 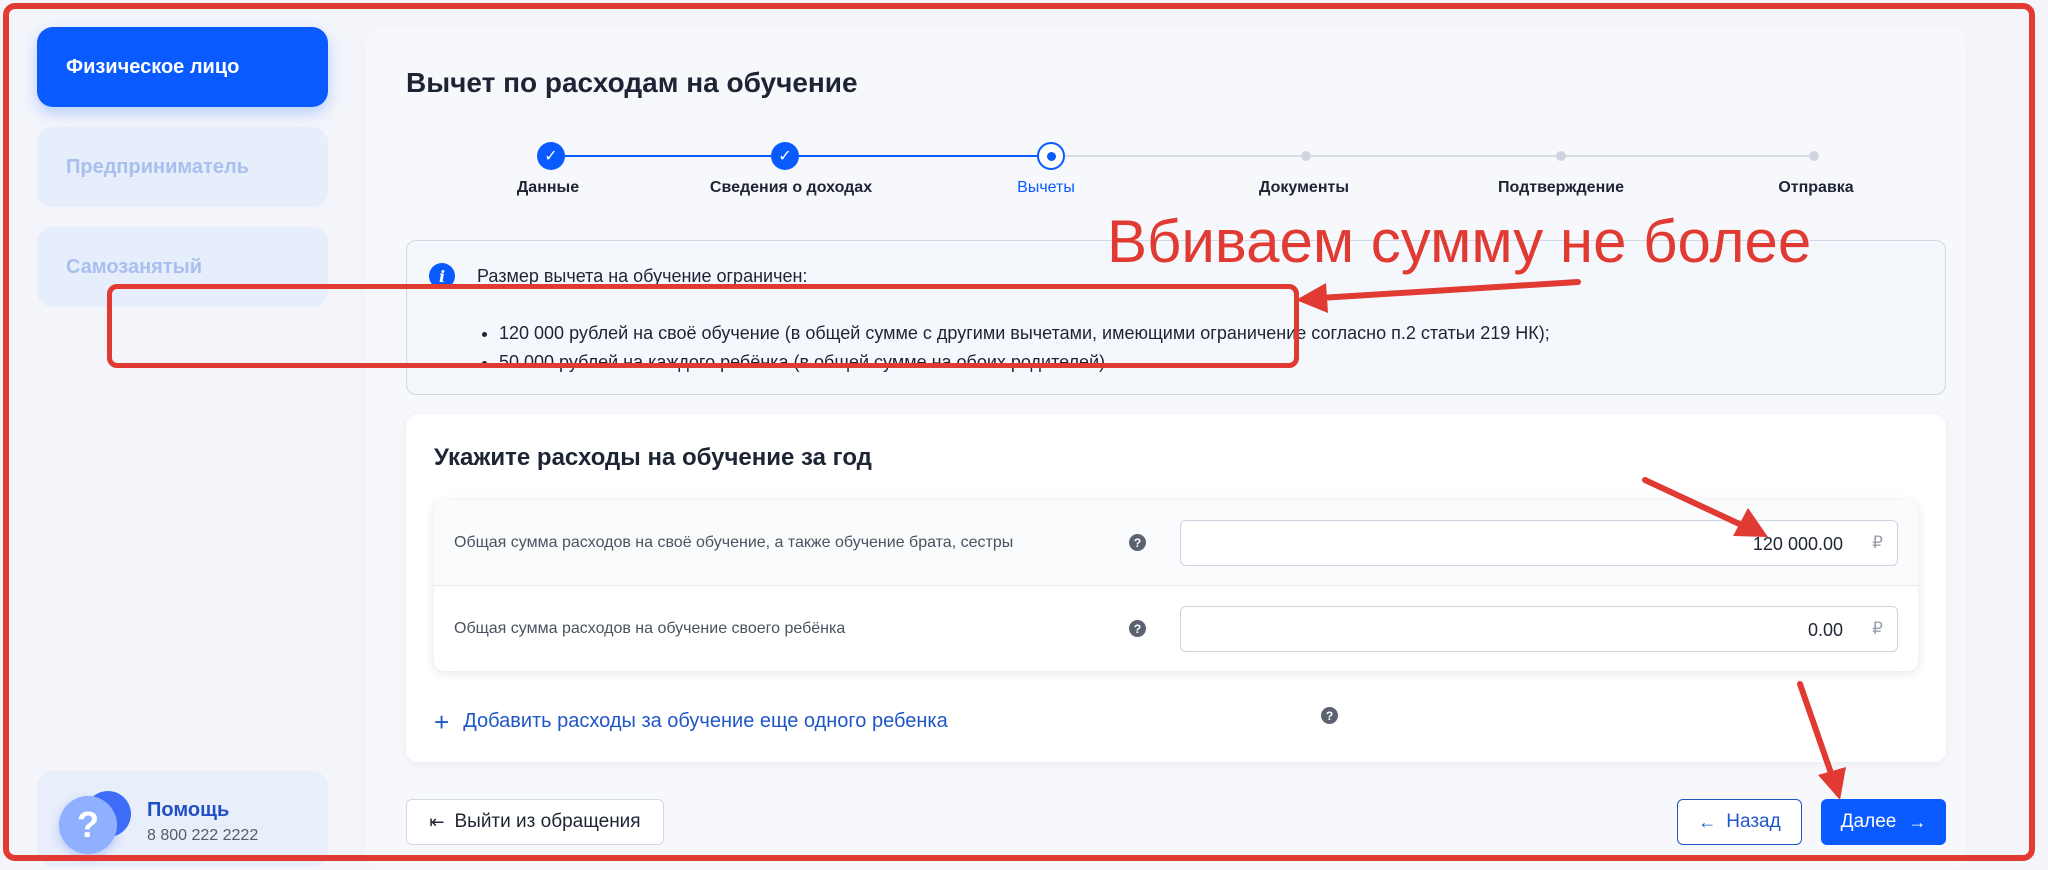 I want to click on sidebar-item-entrepreneur: Предприниматель, so click(x=182, y=167).